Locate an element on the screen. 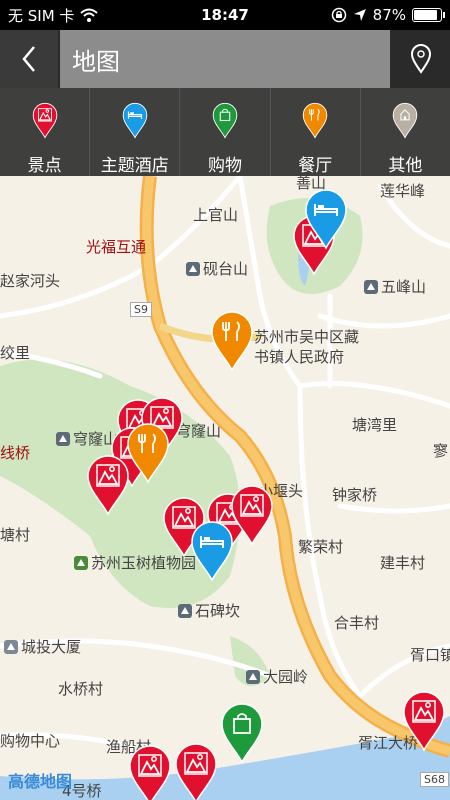 This screenshot has height=800, width=450. category-shop: 购物 is located at coordinates (225, 132).